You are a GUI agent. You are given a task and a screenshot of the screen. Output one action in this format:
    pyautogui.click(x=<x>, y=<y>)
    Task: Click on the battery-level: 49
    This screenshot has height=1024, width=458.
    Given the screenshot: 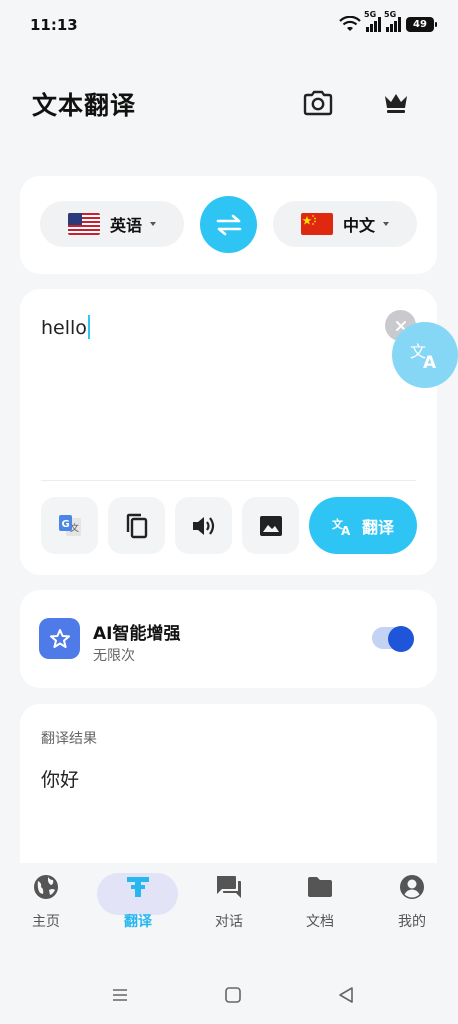 What is the action you would take?
    pyautogui.click(x=420, y=24)
    